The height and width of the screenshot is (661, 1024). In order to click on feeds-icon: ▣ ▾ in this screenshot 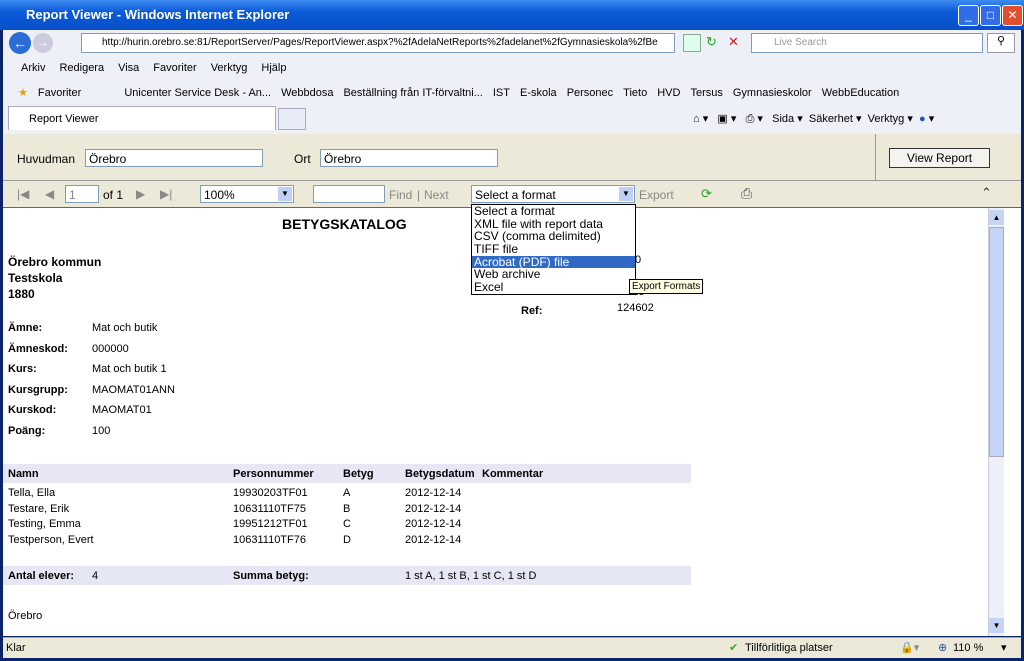, I will do `click(726, 119)`.